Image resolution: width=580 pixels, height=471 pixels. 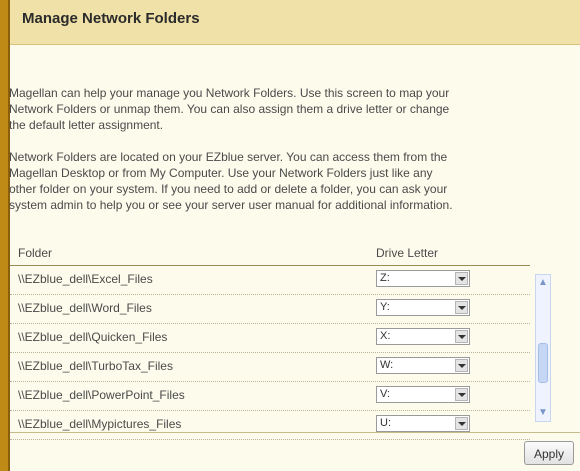 What do you see at coordinates (385, 336) in the screenshot?
I see `drive-letter-value: X:` at bounding box center [385, 336].